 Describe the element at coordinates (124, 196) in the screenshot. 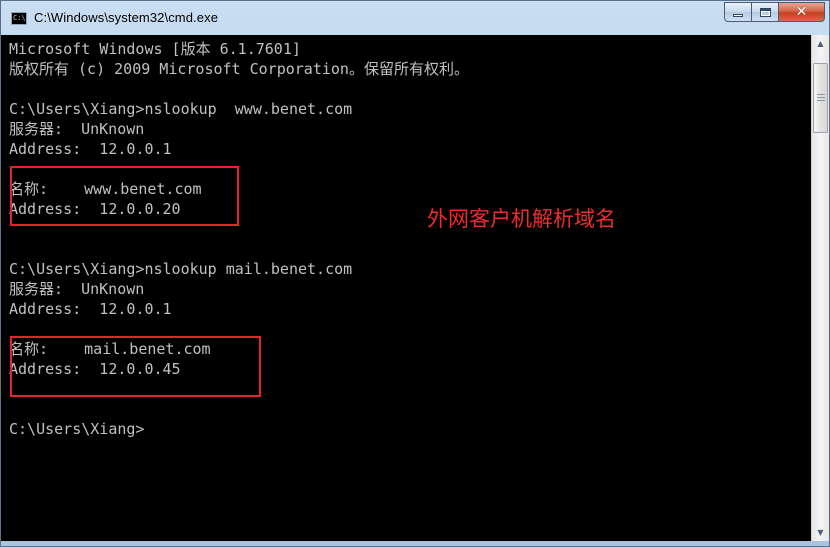

I see `highlight-box-www` at that location.